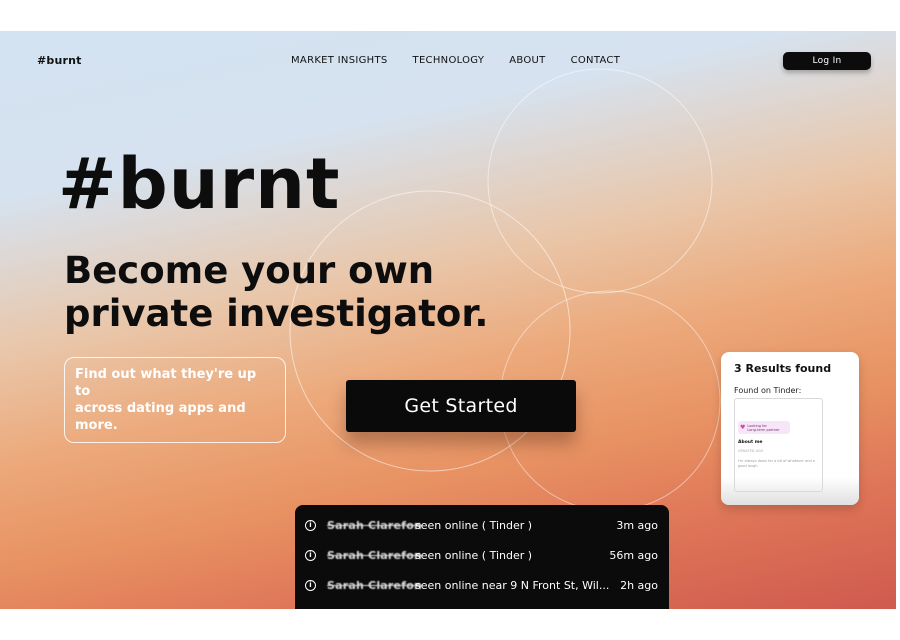  What do you see at coordinates (783, 368) in the screenshot?
I see `results-title: 3 Results found` at bounding box center [783, 368].